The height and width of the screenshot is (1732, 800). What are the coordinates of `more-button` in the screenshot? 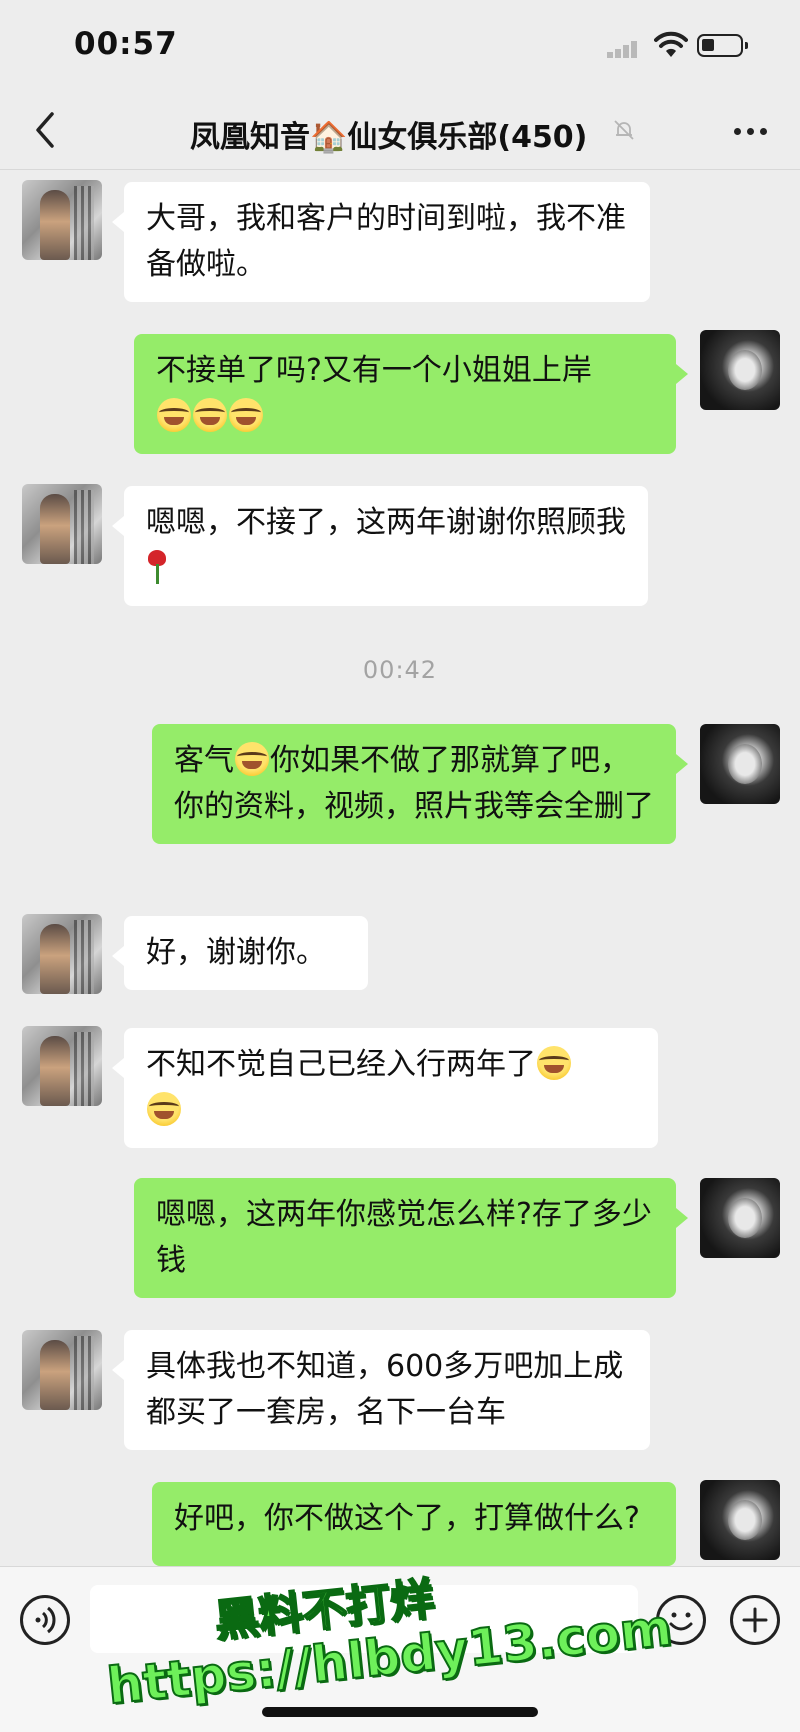 It's located at (750, 131).